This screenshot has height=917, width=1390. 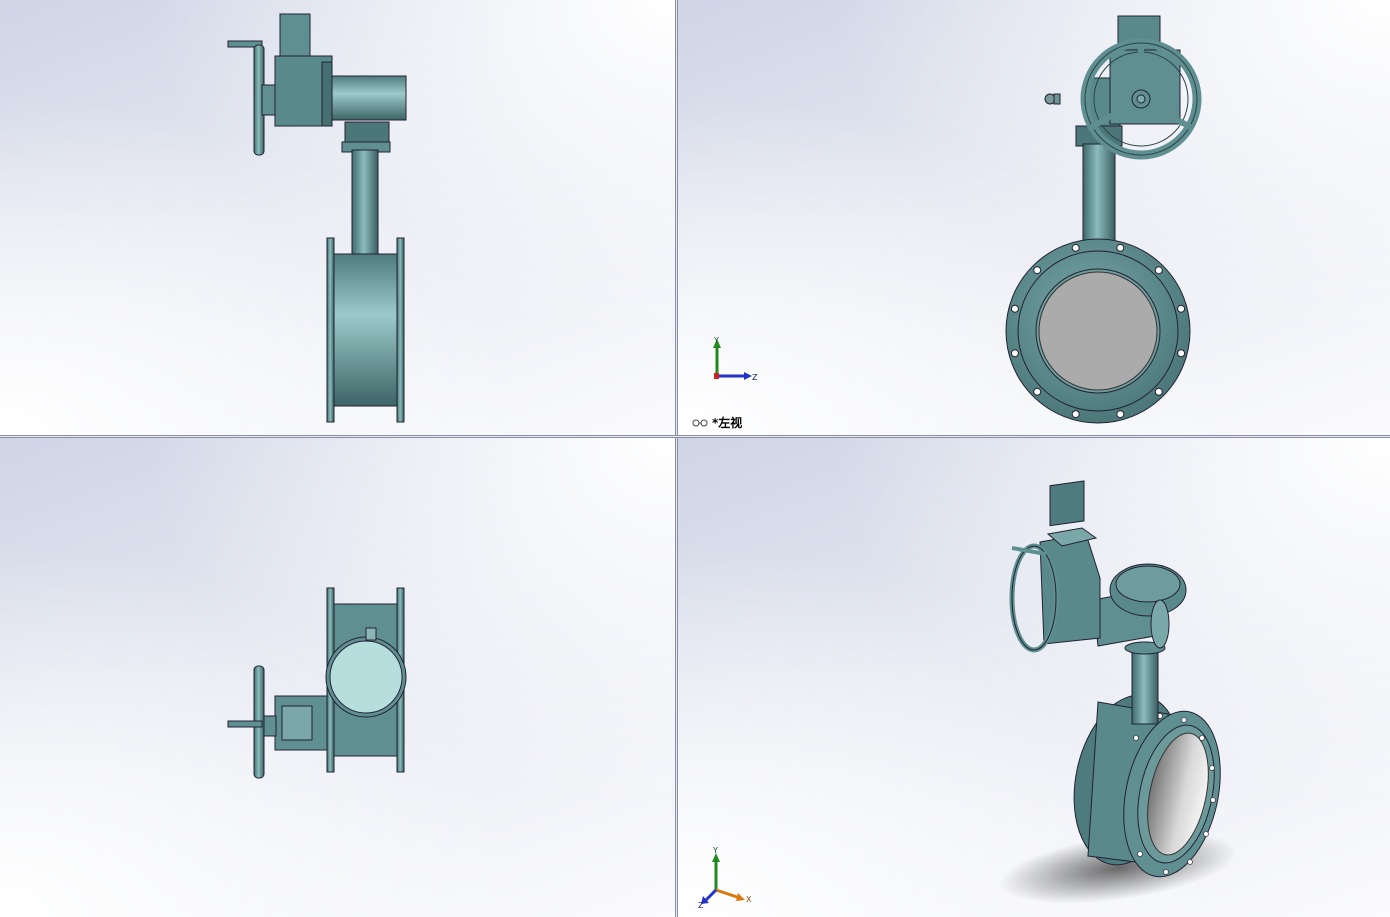 I want to click on triad-icon: Y Z, so click(x=735, y=359).